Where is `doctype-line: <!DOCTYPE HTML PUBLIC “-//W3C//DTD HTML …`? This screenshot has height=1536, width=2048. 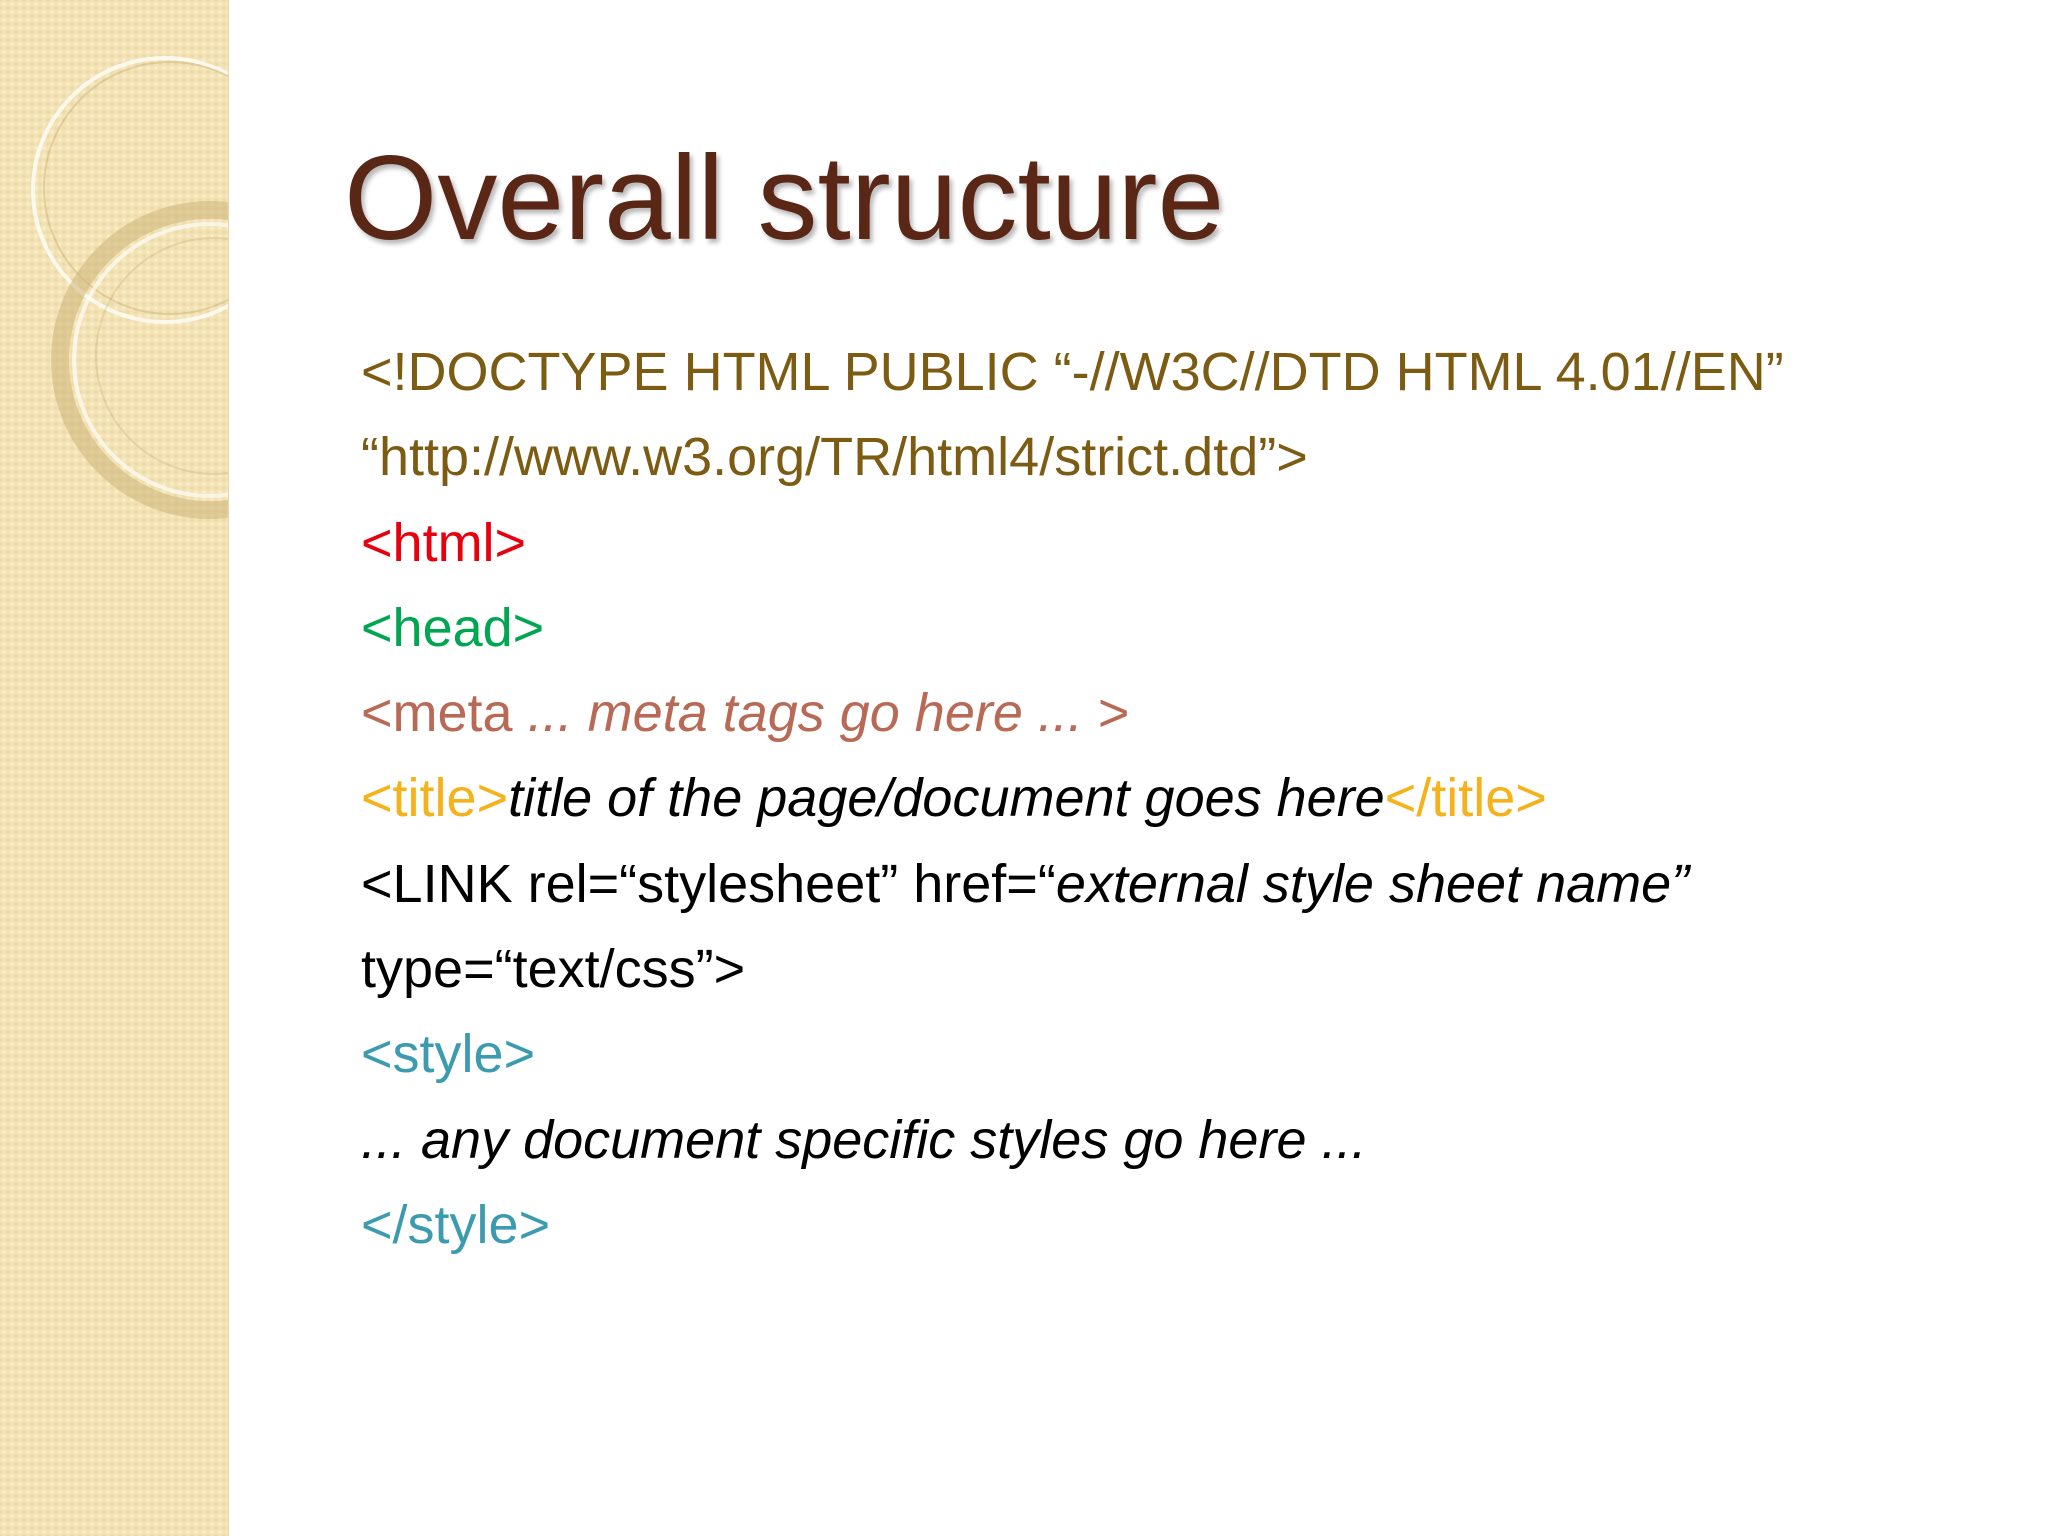
doctype-line: <!DOCTYPE HTML PUBLIC “-//W3C//DTD HTML … is located at coordinates (1072, 372).